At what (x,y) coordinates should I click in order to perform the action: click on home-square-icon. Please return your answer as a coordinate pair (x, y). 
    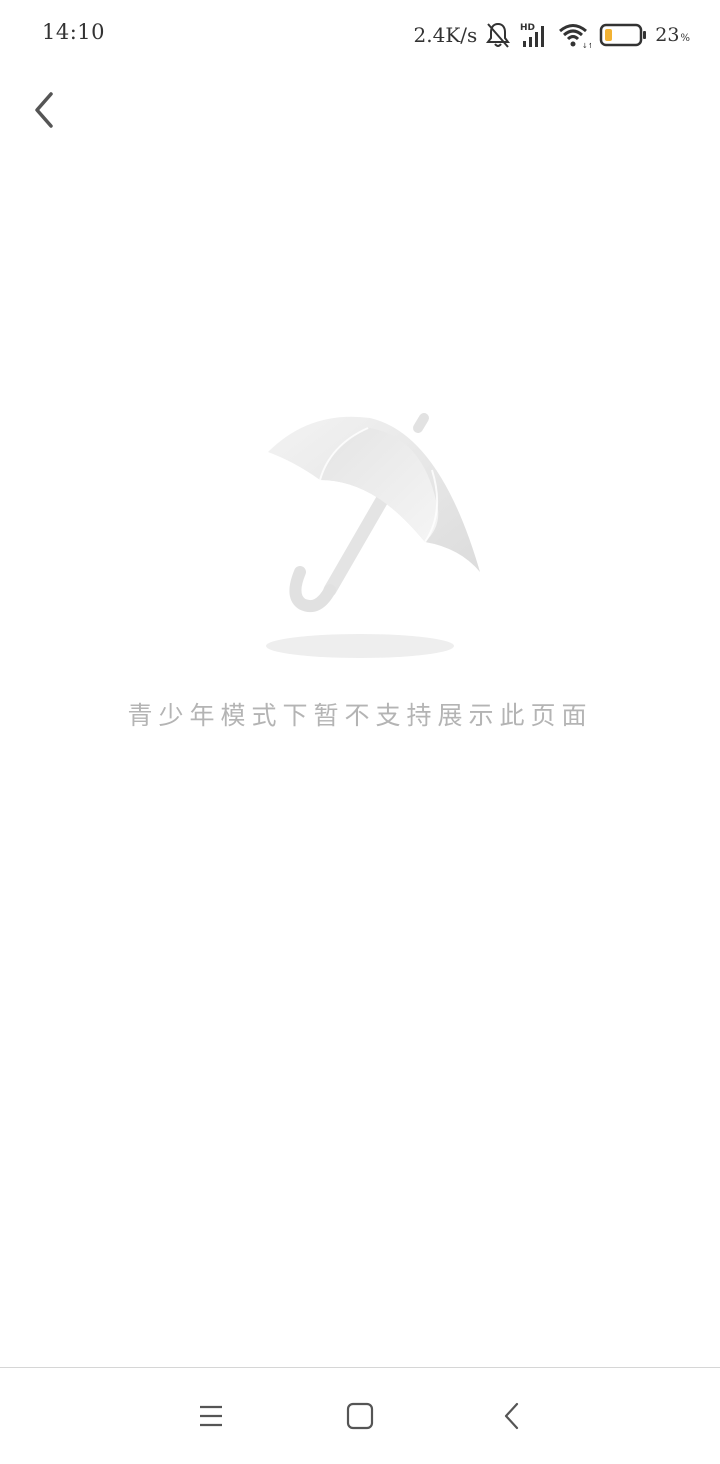
    Looking at the image, I should click on (360, 1416).